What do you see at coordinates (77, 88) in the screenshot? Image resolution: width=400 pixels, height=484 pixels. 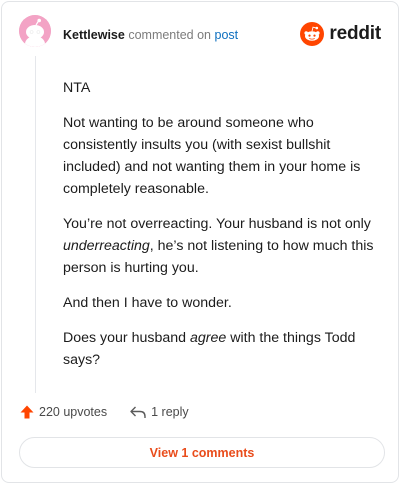 I see `paragraph-text: NTA` at bounding box center [77, 88].